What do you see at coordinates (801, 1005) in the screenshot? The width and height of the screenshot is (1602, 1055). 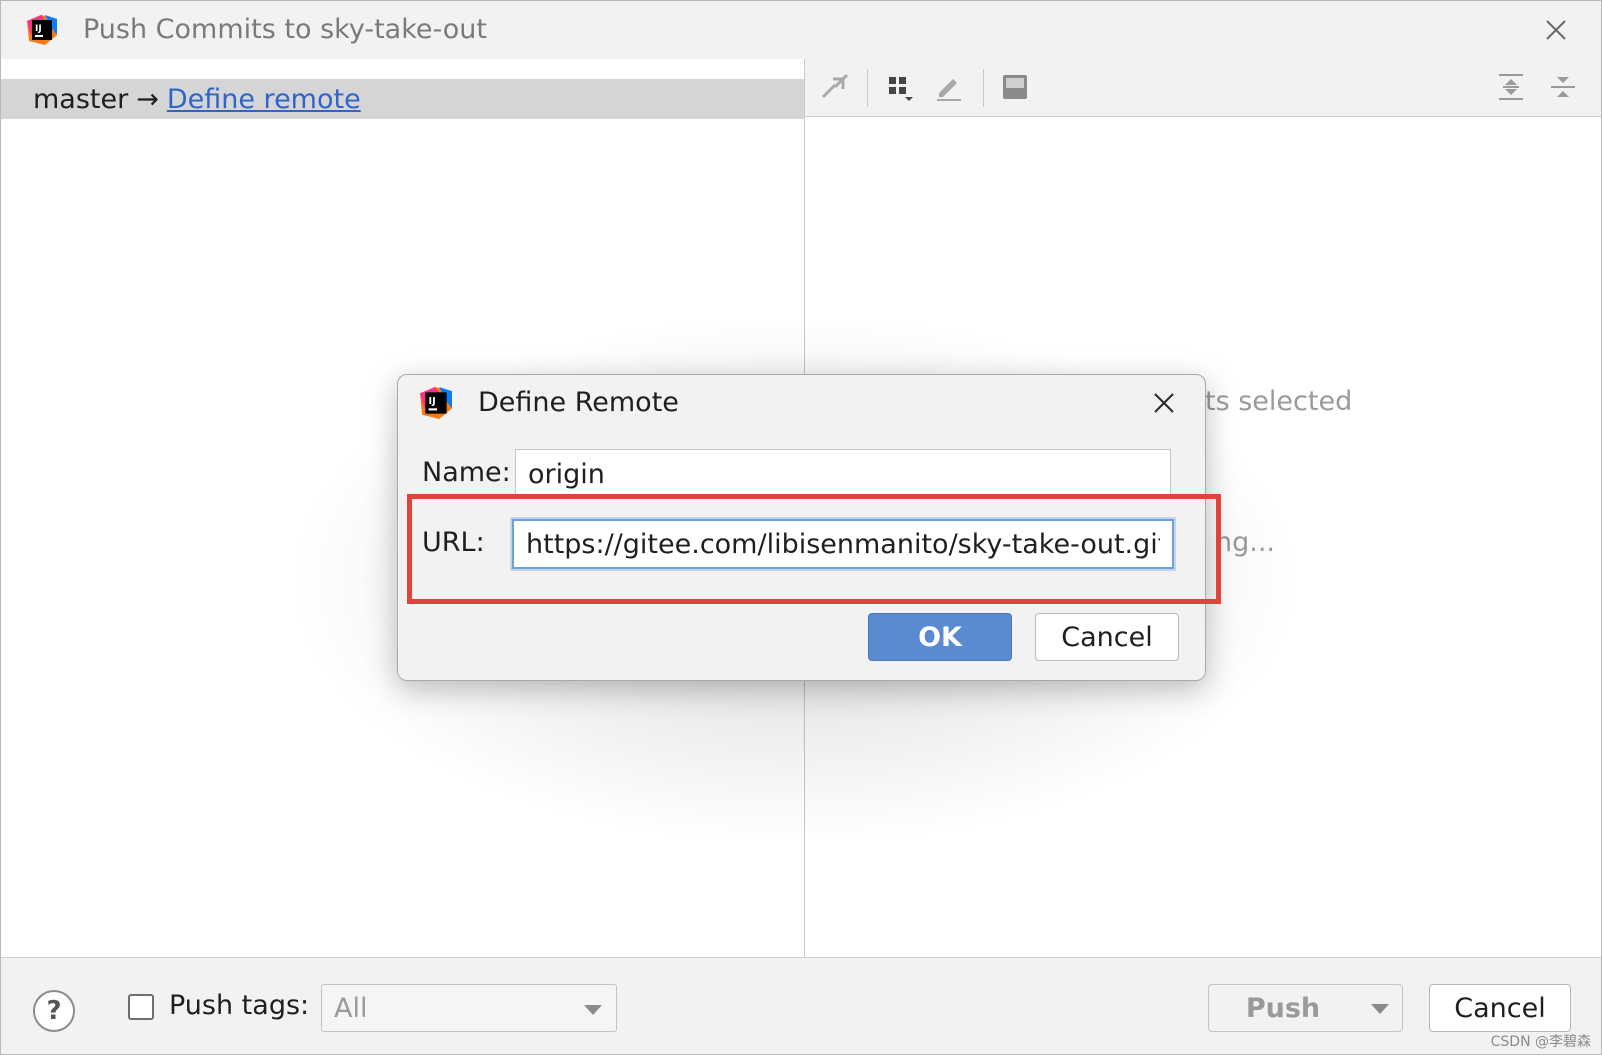 I see `dialog-footer: ? Push tags: All Push Cancel CSDN @李碧森` at bounding box center [801, 1005].